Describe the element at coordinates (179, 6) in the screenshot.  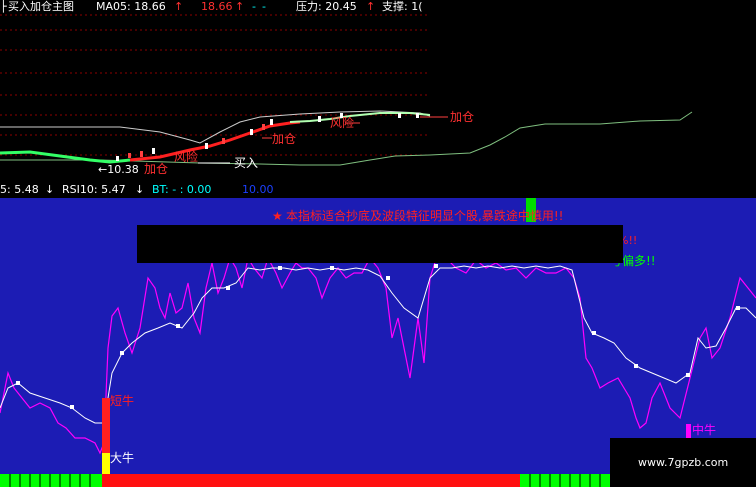
I see `ma05-arrow: ↑` at that location.